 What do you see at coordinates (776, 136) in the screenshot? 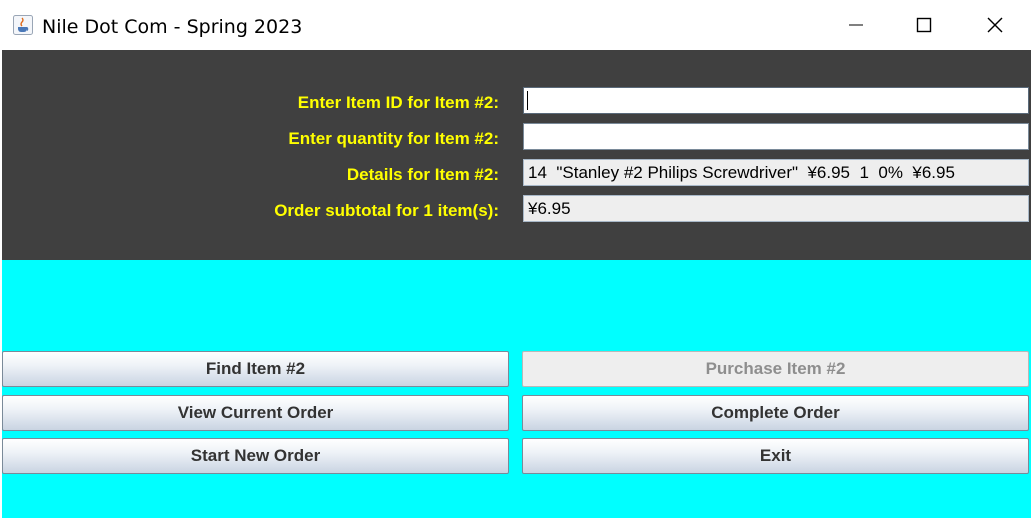
I see `quantity-input` at bounding box center [776, 136].